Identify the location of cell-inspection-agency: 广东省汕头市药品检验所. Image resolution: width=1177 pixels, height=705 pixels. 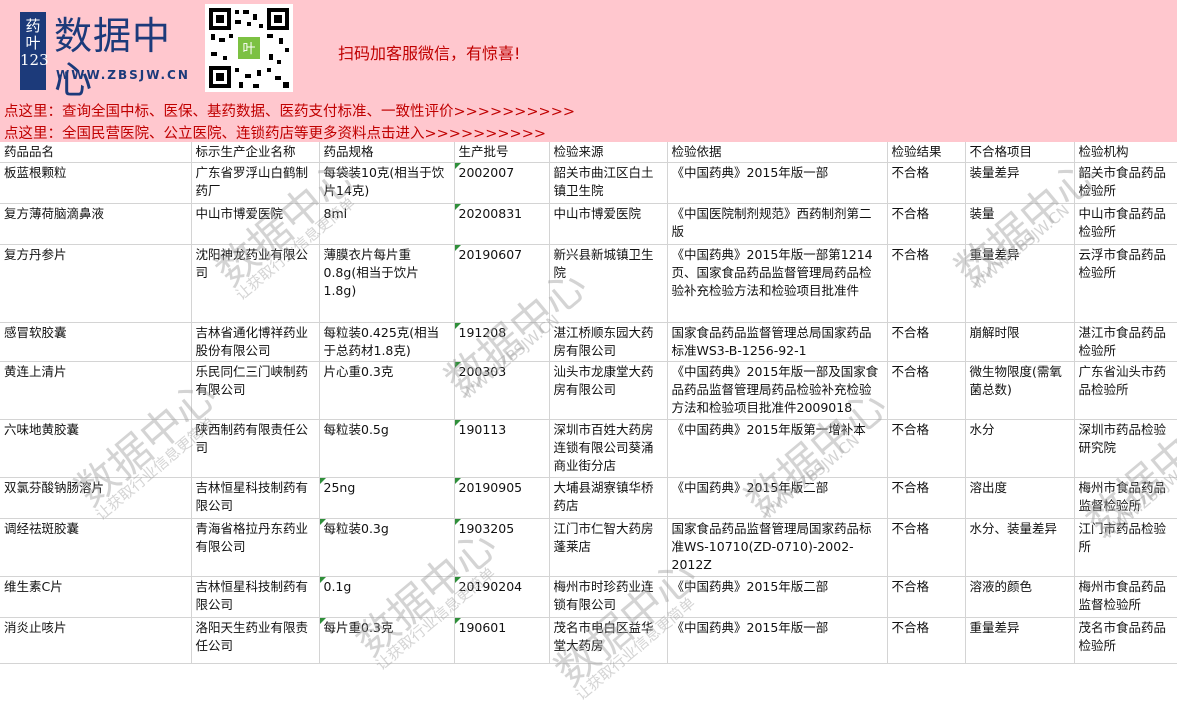
(1125, 390).